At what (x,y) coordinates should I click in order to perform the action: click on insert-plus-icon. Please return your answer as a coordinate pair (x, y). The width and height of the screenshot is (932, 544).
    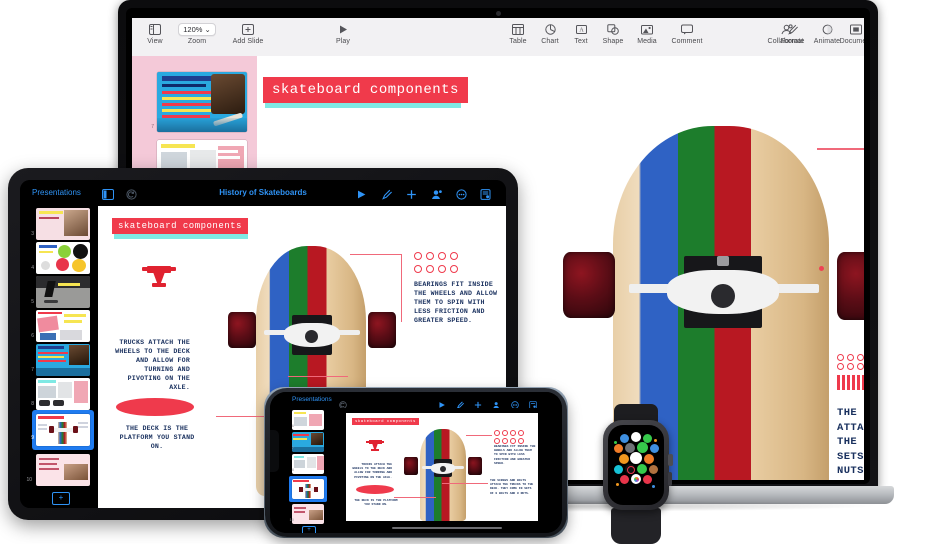
    Looking at the image, I should click on (411, 196).